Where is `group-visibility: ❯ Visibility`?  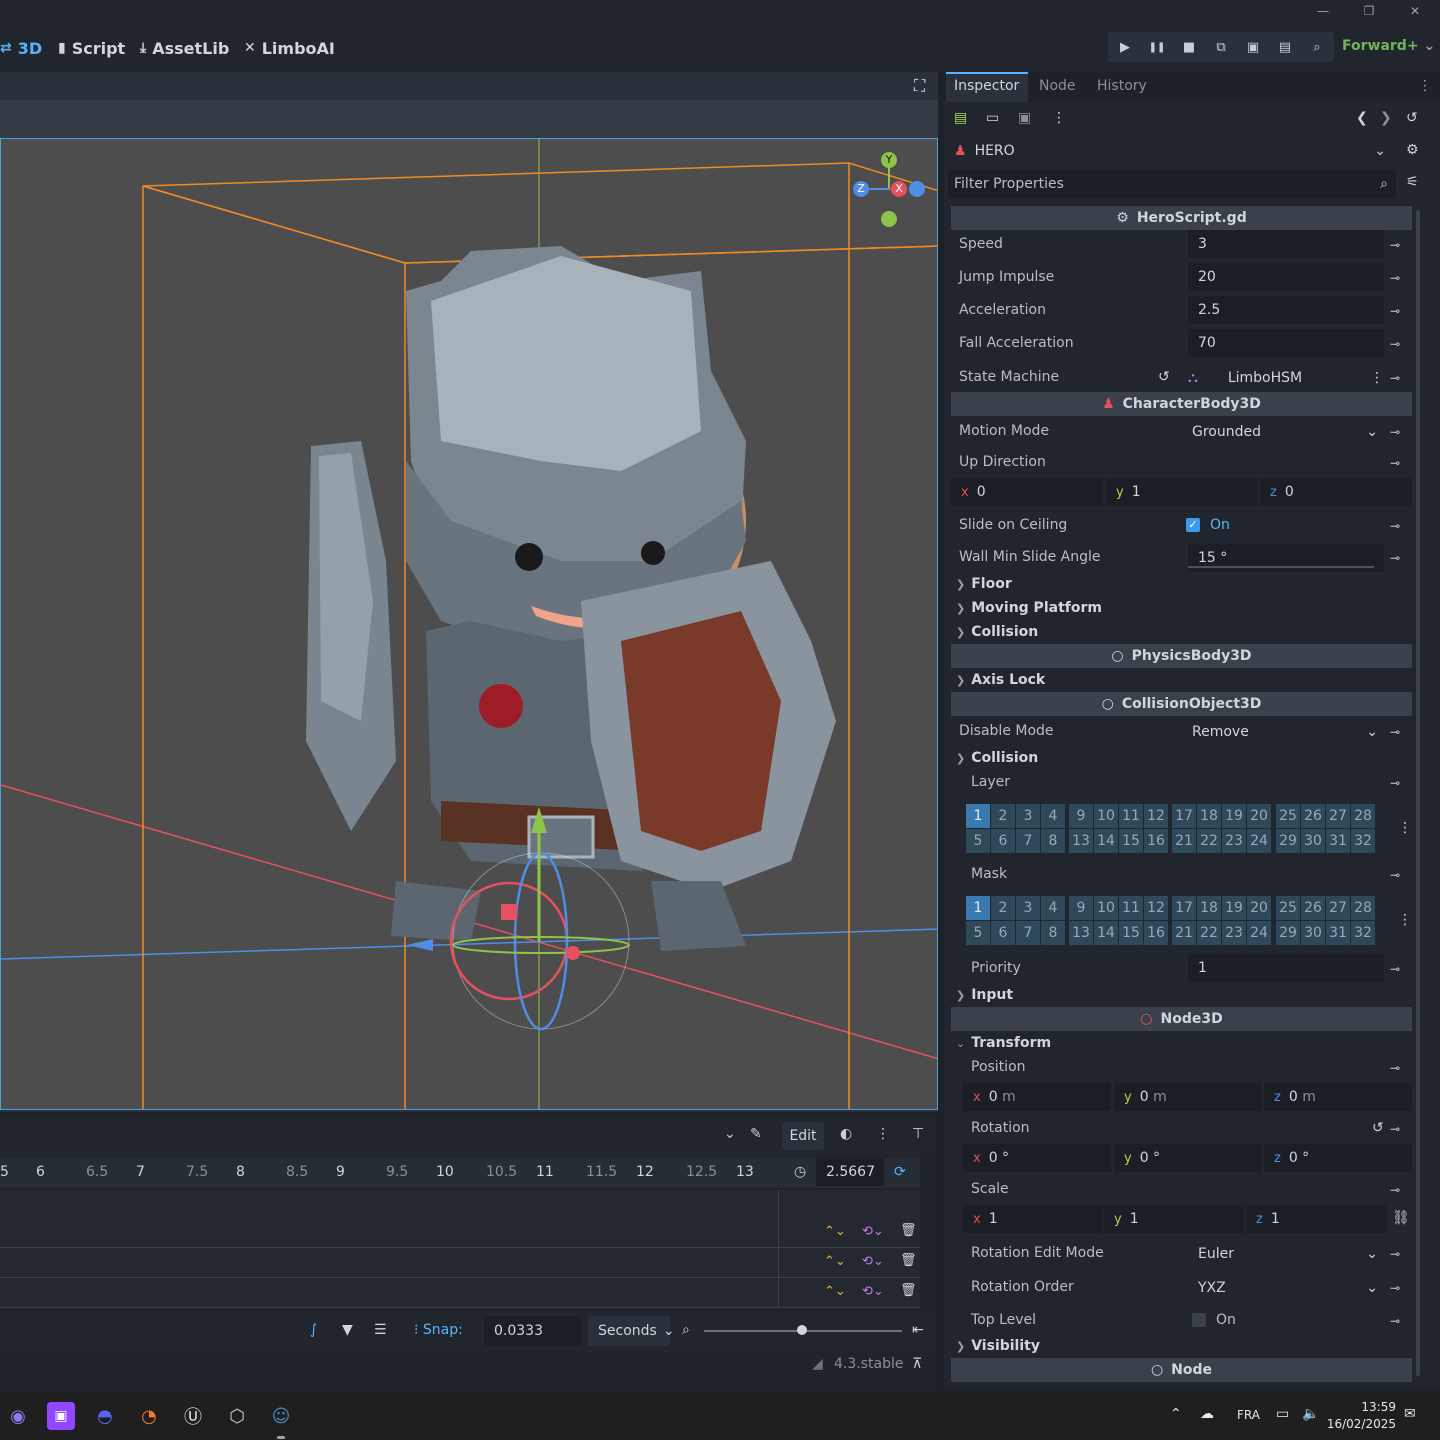
group-visibility: ❯ Visibility is located at coordinates (998, 1346).